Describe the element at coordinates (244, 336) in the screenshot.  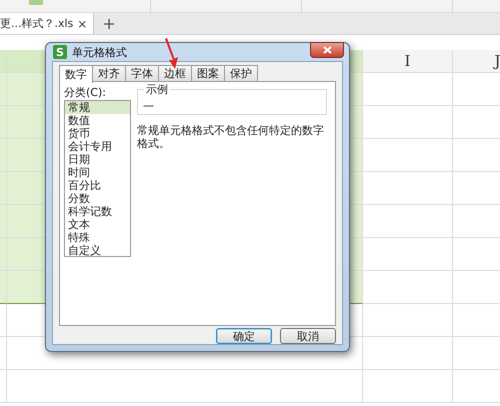
I see `ok-button: 确定` at that location.